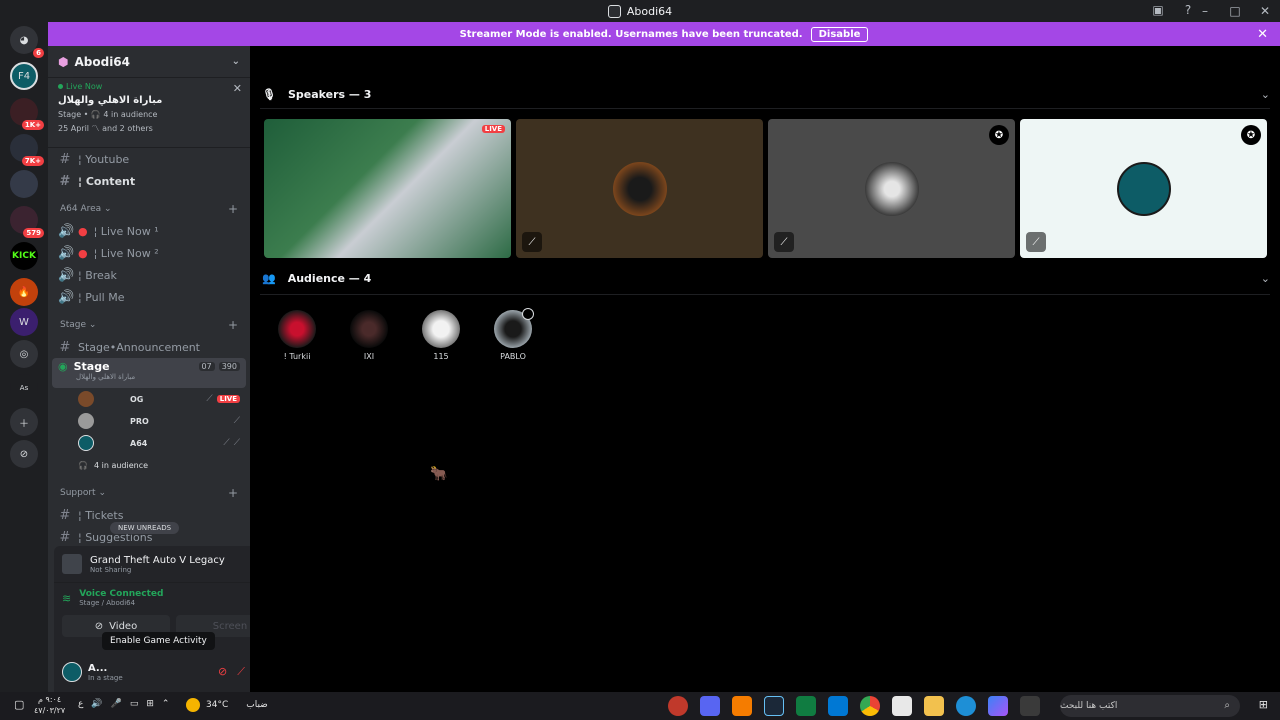  I want to click on close-event-icon: ✕, so click(237, 88).